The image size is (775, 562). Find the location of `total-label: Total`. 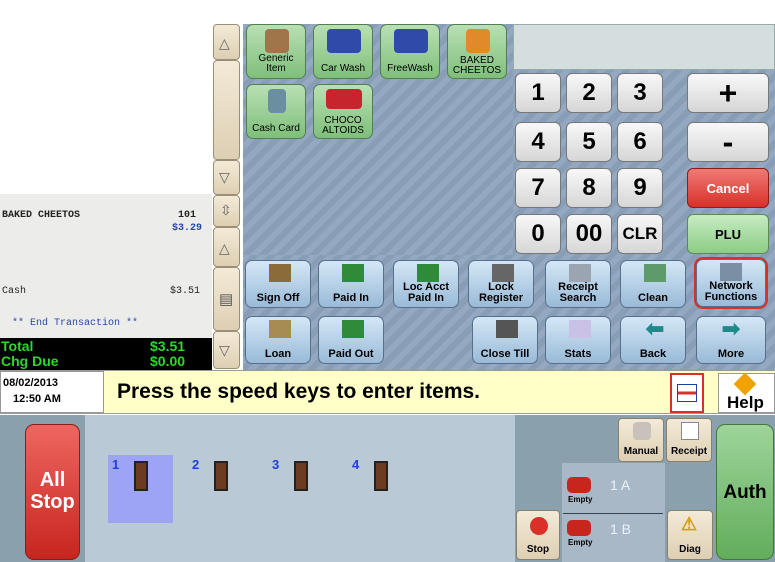

total-label: Total is located at coordinates (17, 346).